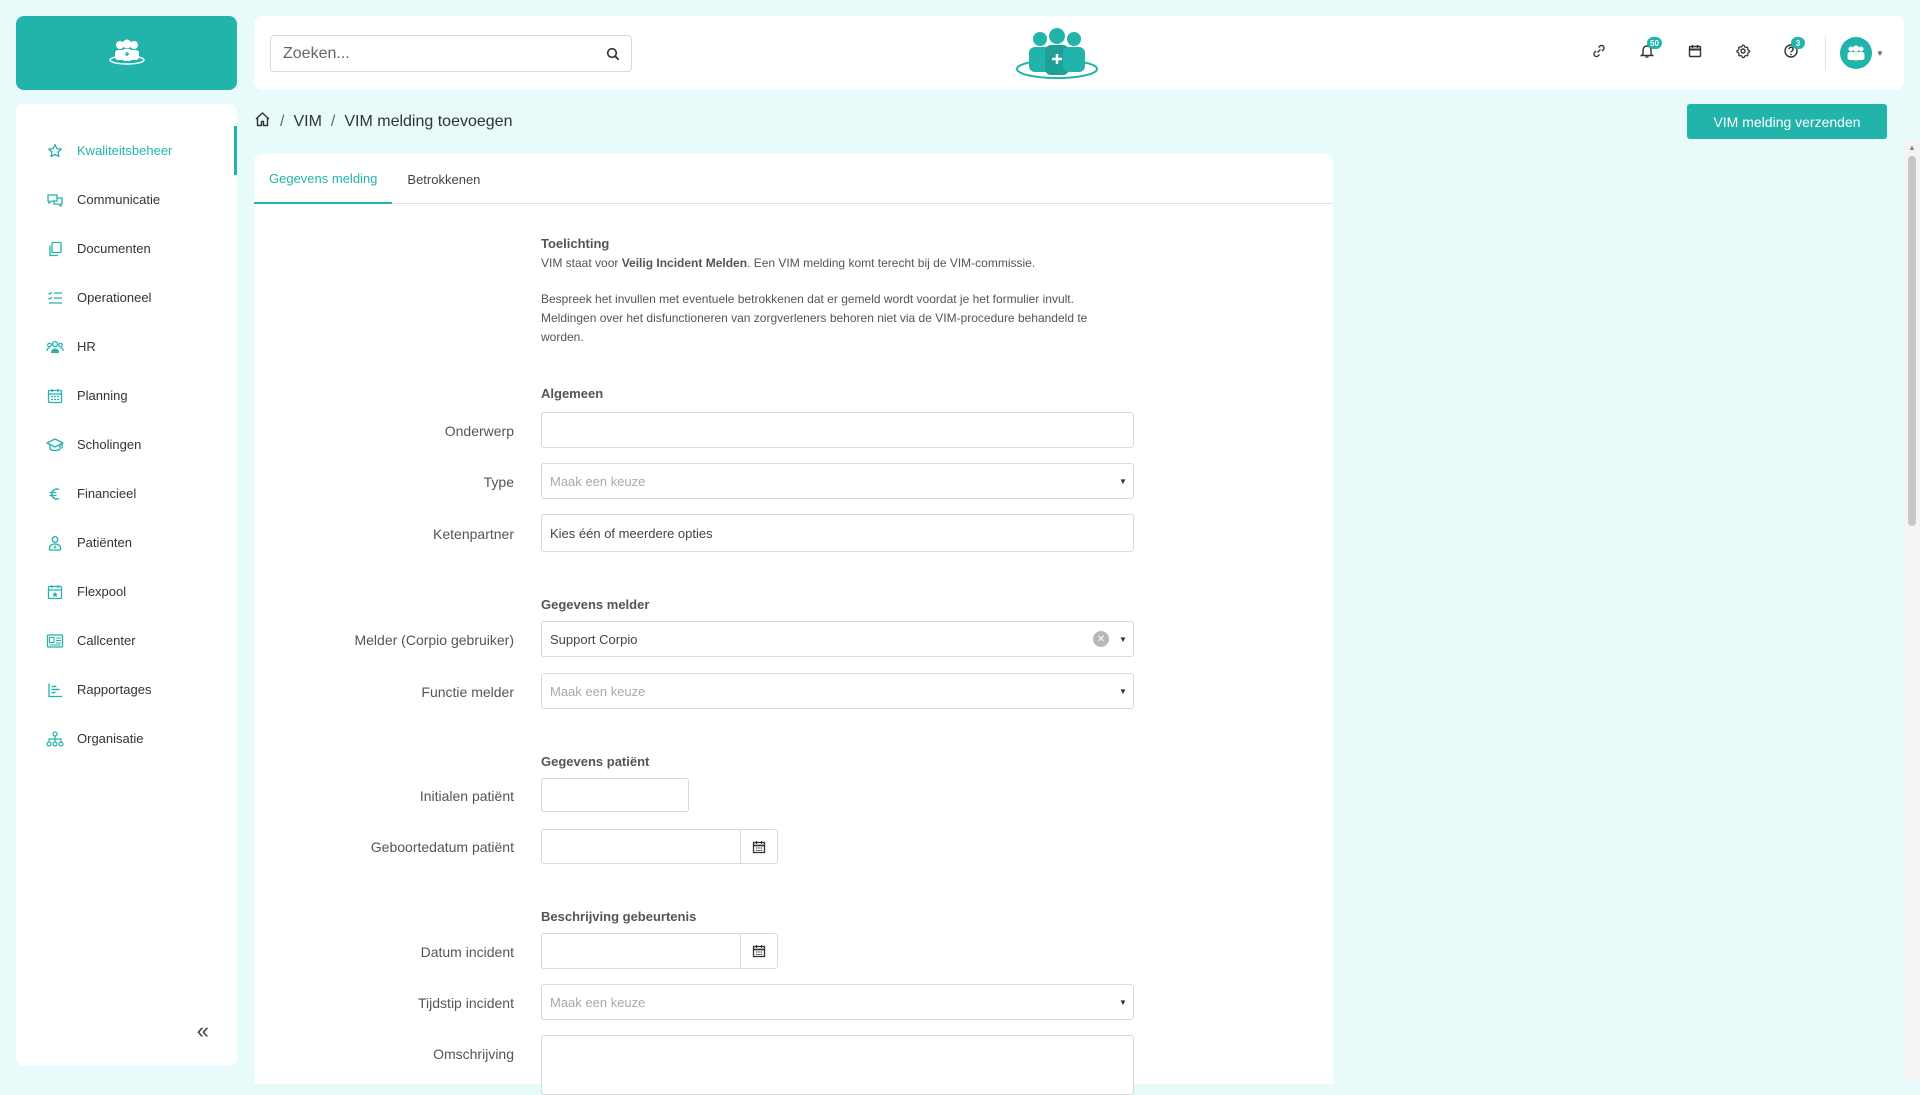 The width and height of the screenshot is (1920, 1095). I want to click on geboortedatum-field, so click(659, 846).